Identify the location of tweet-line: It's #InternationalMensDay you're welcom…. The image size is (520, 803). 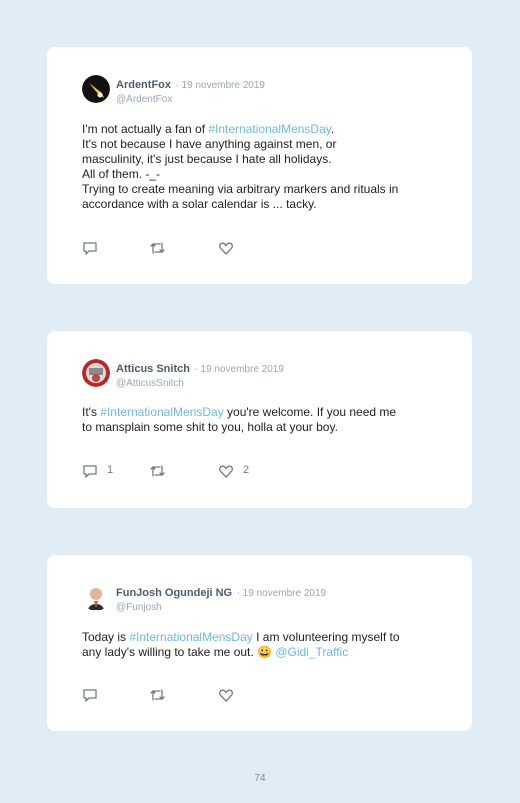
(239, 412).